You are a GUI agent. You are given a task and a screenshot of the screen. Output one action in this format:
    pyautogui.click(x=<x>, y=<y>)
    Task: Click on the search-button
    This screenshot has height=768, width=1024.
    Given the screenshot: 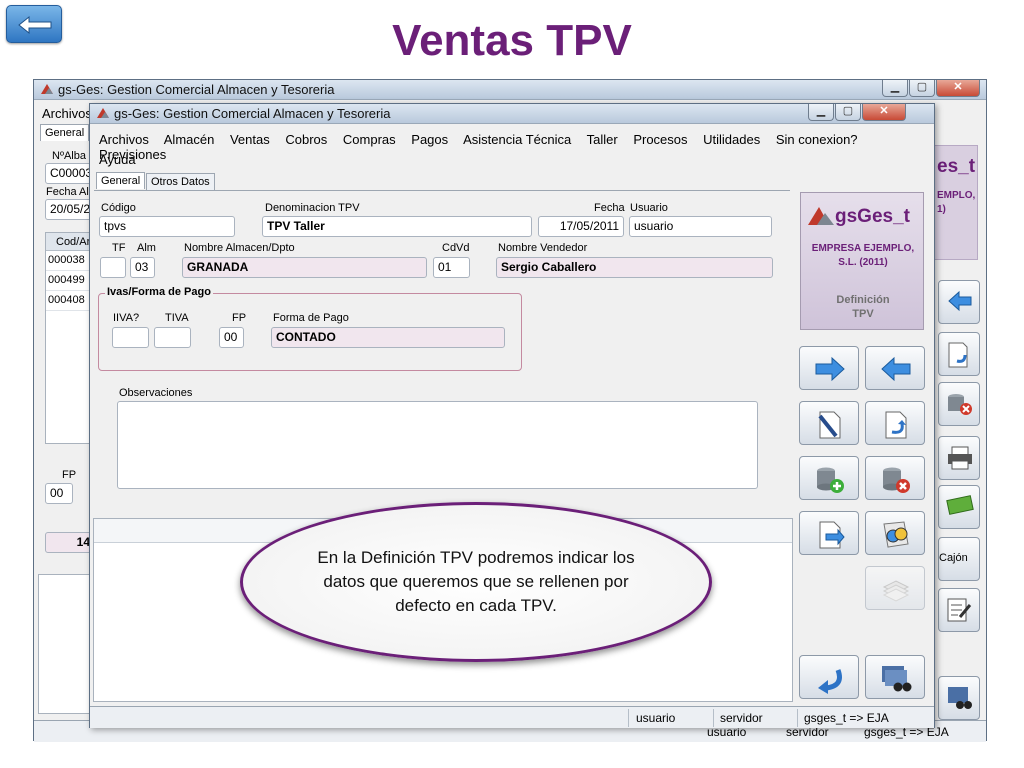 What is the action you would take?
    pyautogui.click(x=895, y=533)
    